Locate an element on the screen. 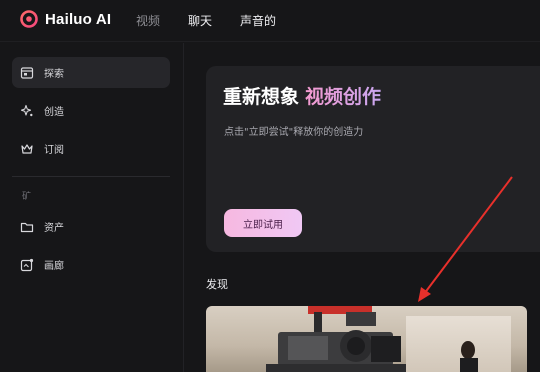  hailuo-logo-icon is located at coordinates (29, 19).